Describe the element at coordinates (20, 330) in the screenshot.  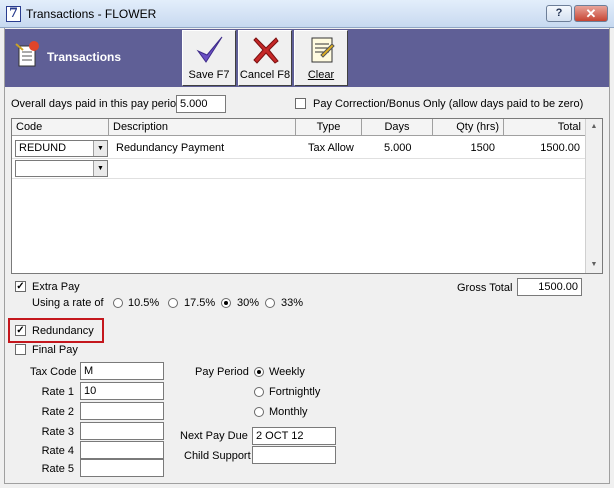
I see `redundancy-checkbox: ✓` at that location.